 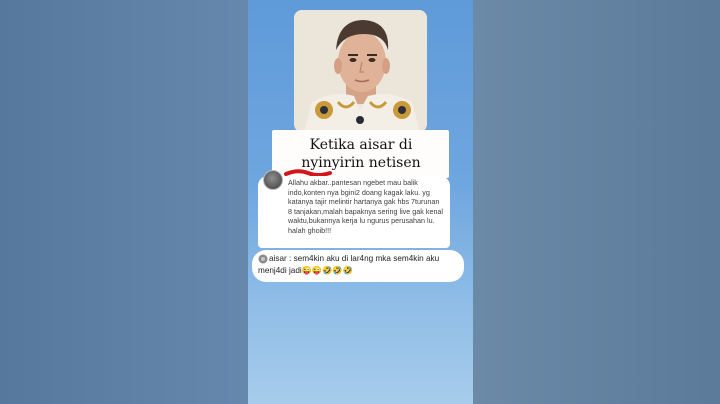 I want to click on caption-card: Ketika aisar di nyinyirin netisen, so click(x=360, y=154).